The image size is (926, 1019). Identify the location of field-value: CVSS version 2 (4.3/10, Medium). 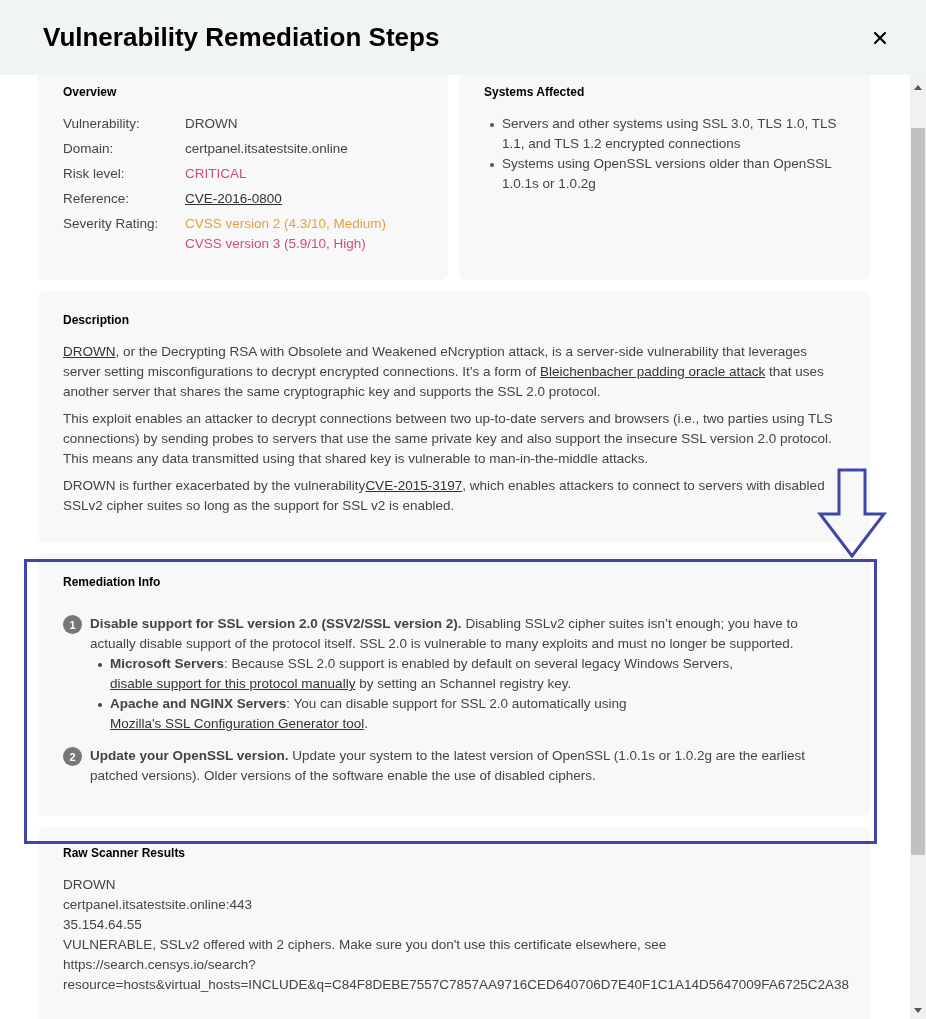
(286, 224).